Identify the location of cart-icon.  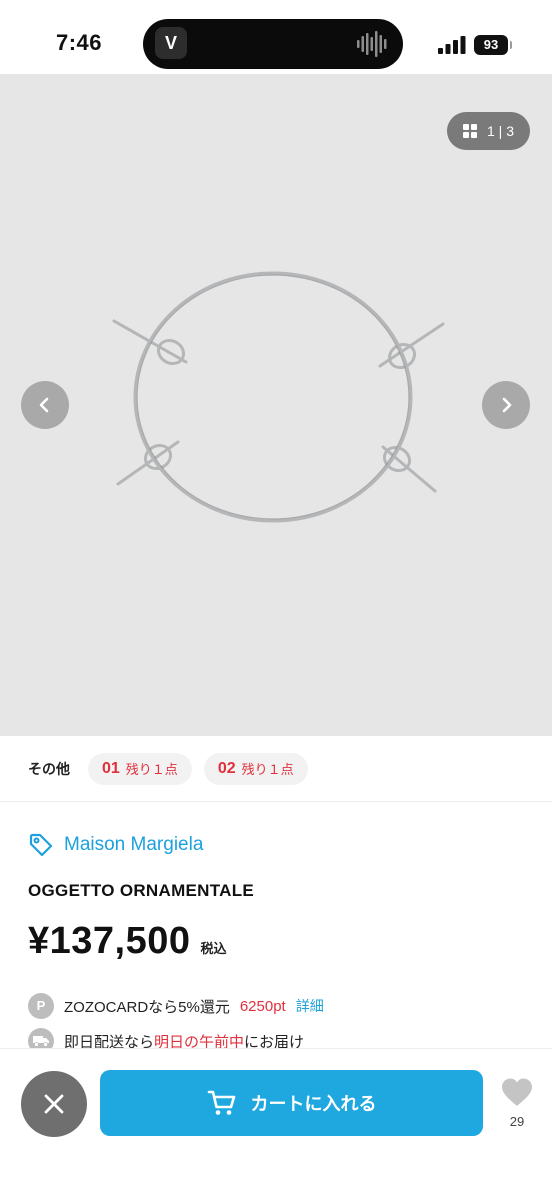
(221, 1102).